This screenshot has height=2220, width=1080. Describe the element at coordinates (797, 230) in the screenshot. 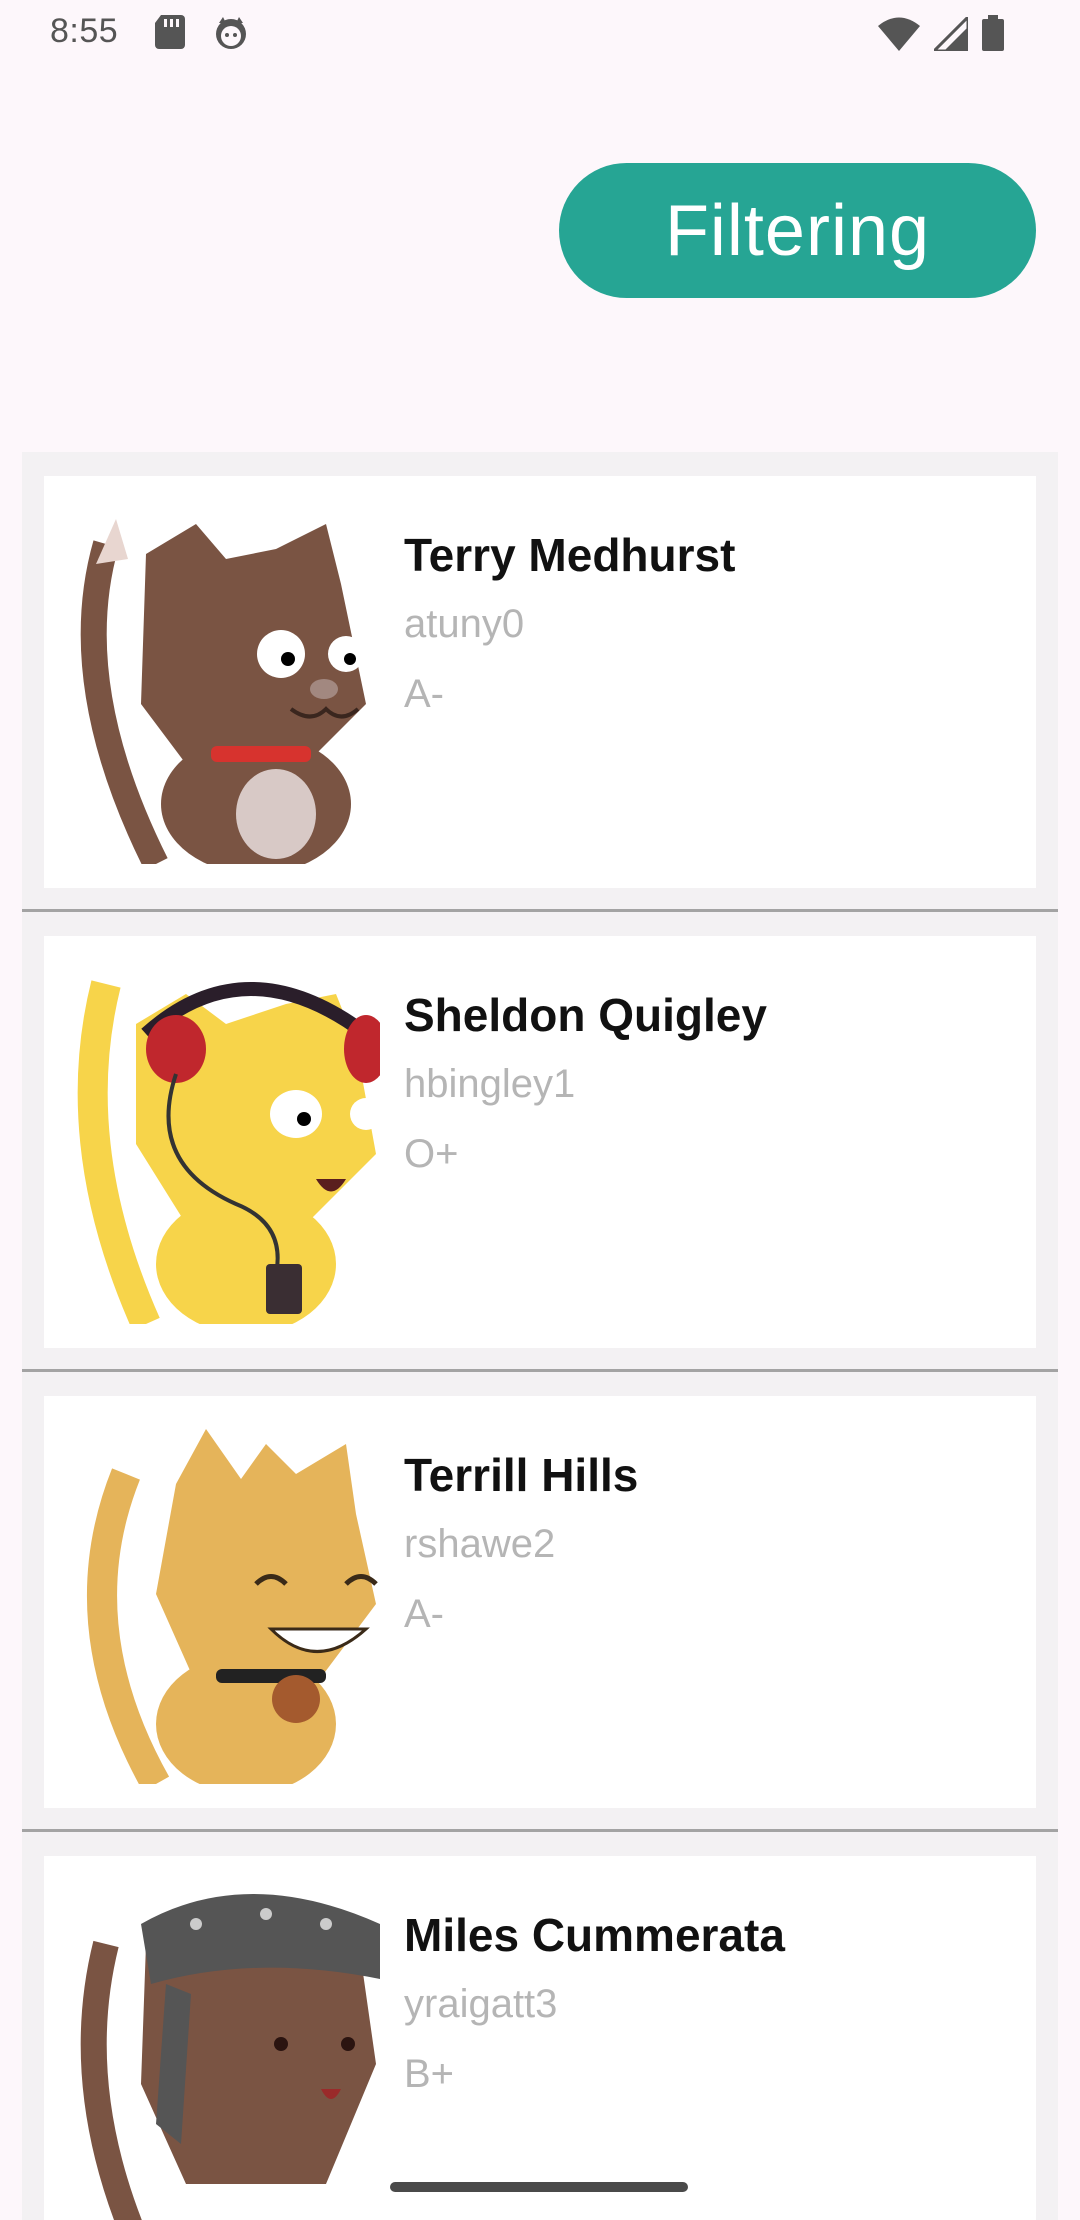

I see `filtering-button: Filtering` at that location.